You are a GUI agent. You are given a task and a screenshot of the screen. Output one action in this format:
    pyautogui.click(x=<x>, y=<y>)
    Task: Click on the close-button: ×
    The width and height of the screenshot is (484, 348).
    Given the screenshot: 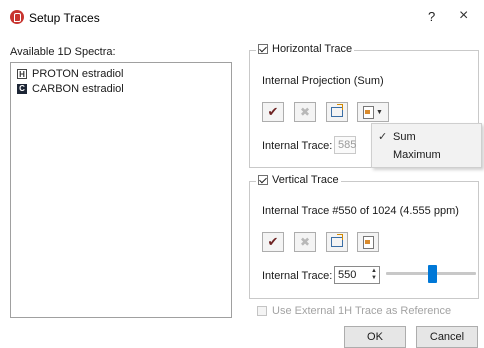 What is the action you would take?
    pyautogui.click(x=463, y=16)
    